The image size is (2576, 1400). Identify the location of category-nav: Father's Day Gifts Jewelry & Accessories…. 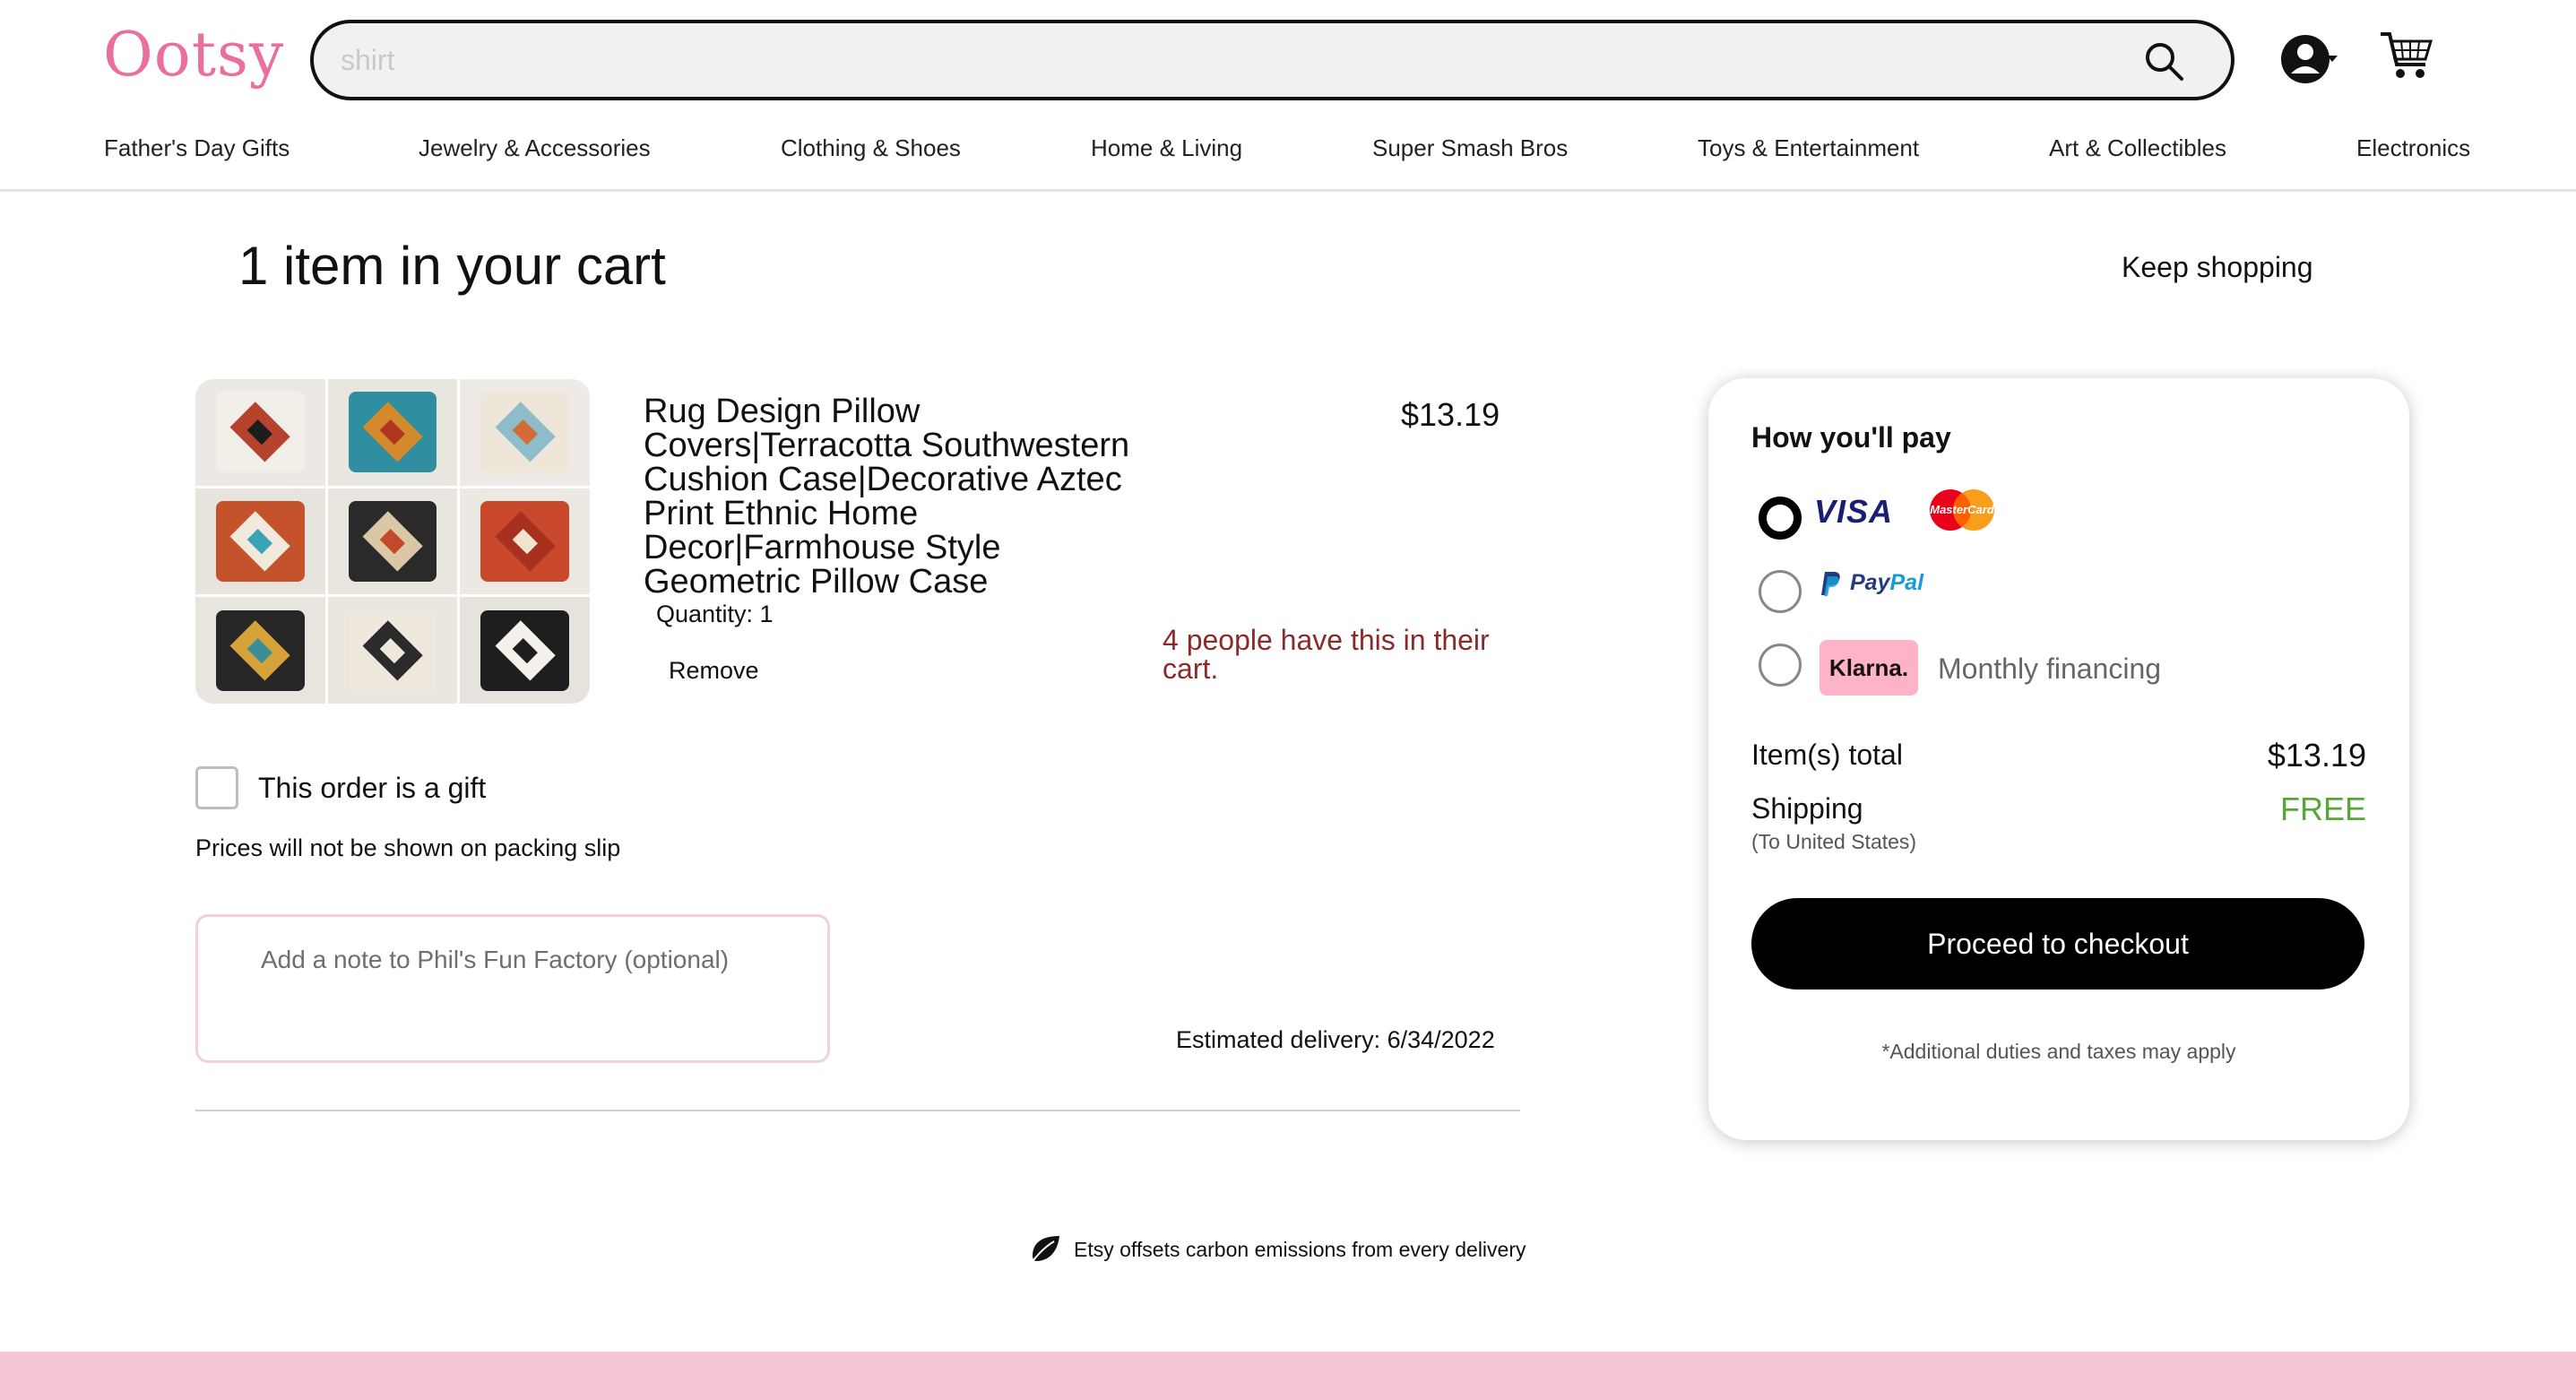
(1288, 152).